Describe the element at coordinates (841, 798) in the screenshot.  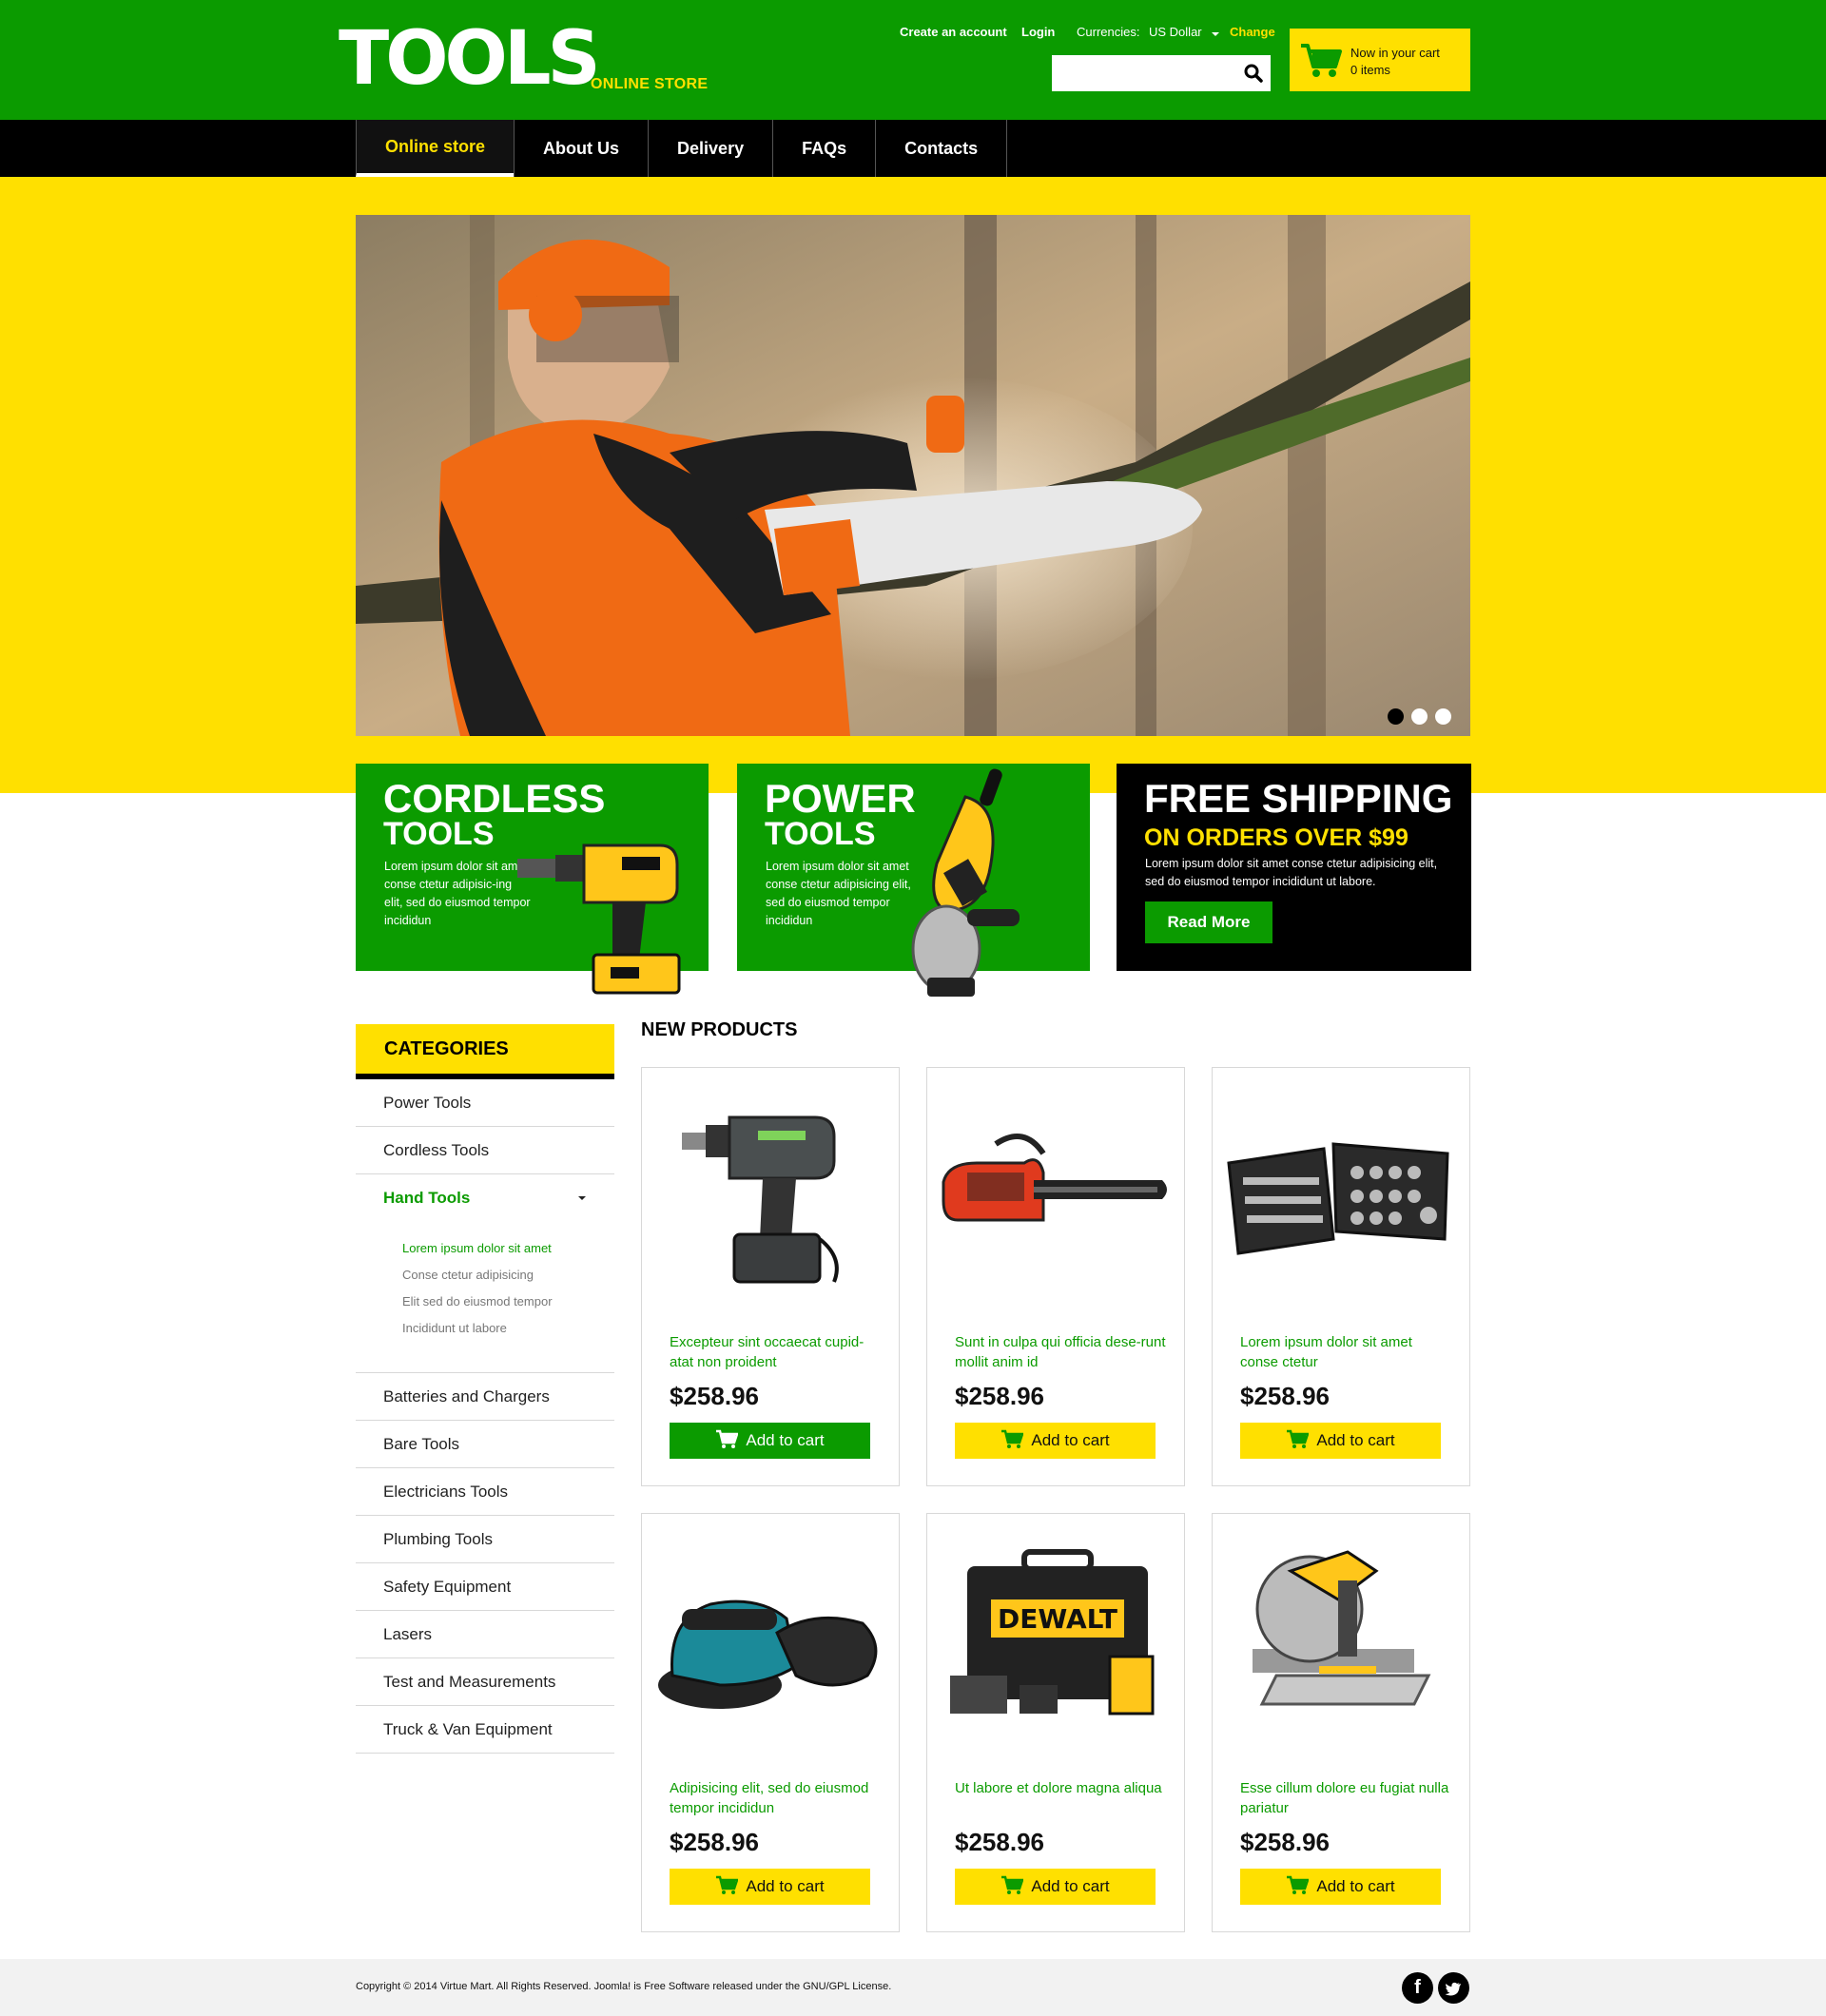
I see `promo-title: POWER` at that location.